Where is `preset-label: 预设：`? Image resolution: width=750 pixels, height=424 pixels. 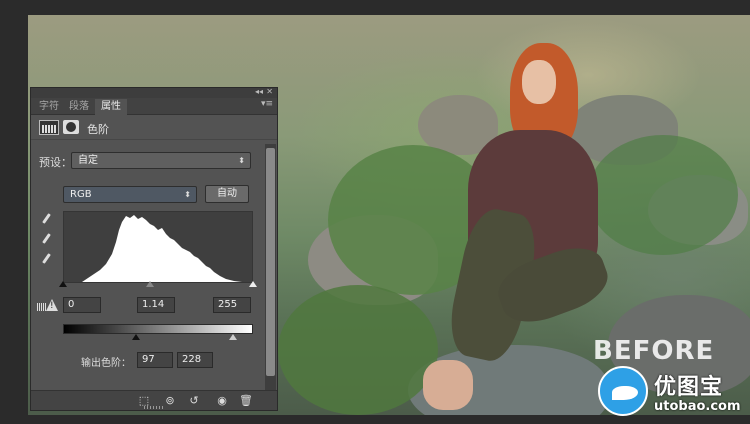 preset-label: 预设： is located at coordinates (55, 162).